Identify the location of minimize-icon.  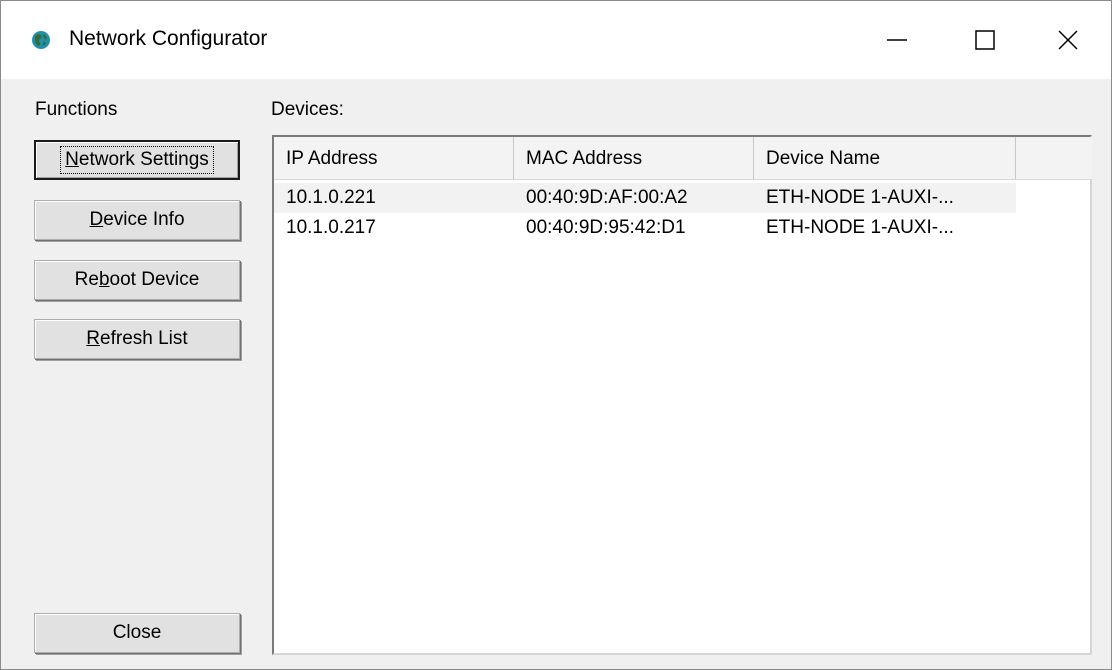
(897, 40).